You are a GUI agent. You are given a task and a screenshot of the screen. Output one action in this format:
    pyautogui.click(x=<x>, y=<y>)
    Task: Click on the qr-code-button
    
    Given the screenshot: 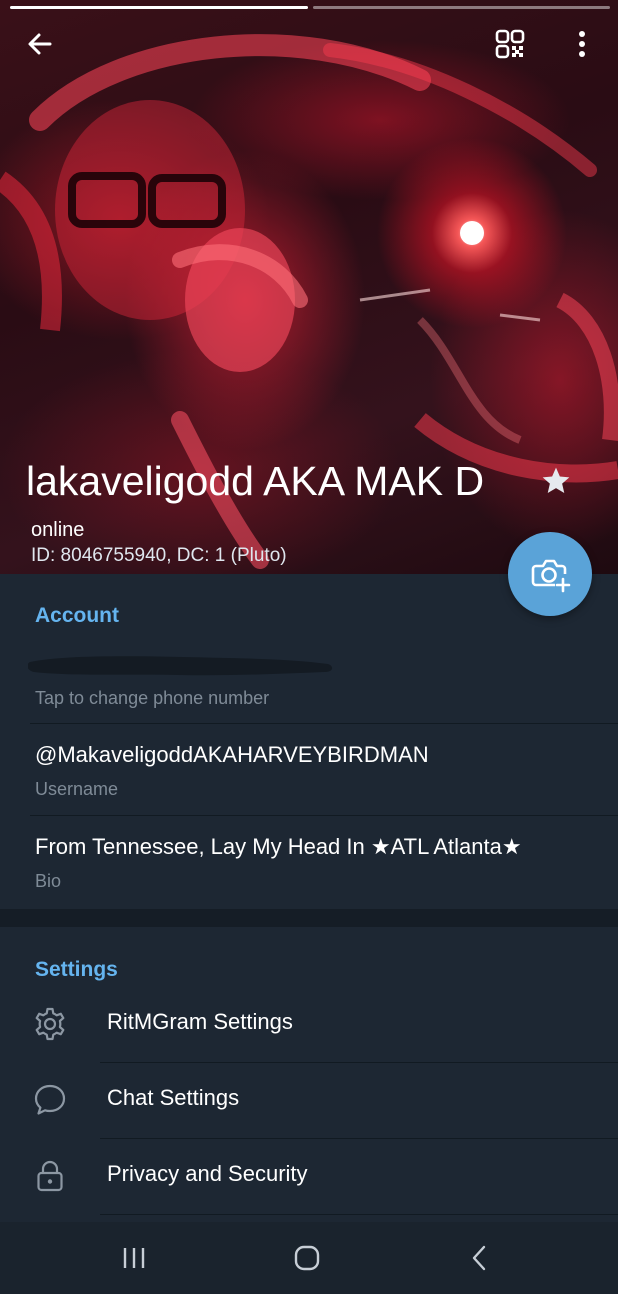 What is the action you would take?
    pyautogui.click(x=510, y=44)
    